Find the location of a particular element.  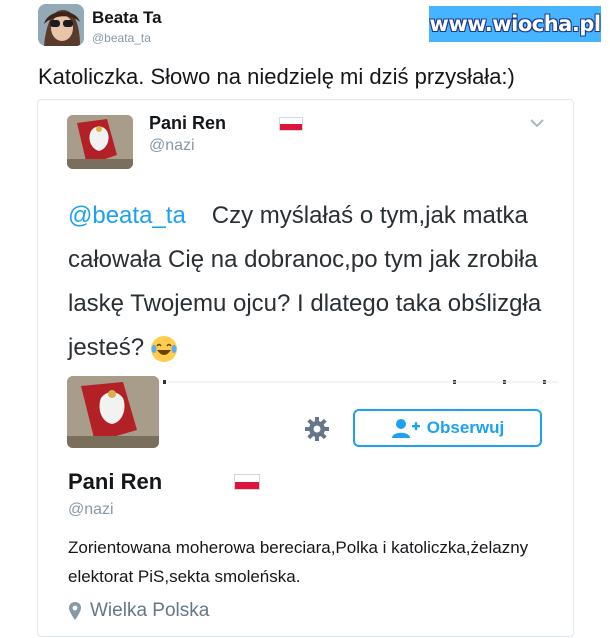

location-pin-icon is located at coordinates (75, 611).